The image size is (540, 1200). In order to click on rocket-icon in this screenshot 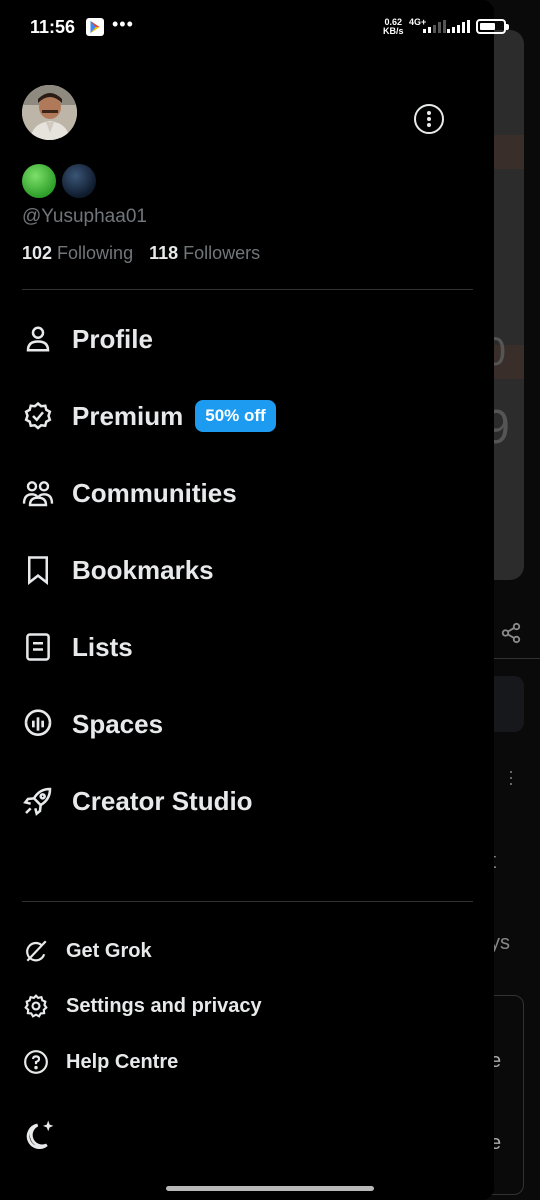, I will do `click(38, 801)`.